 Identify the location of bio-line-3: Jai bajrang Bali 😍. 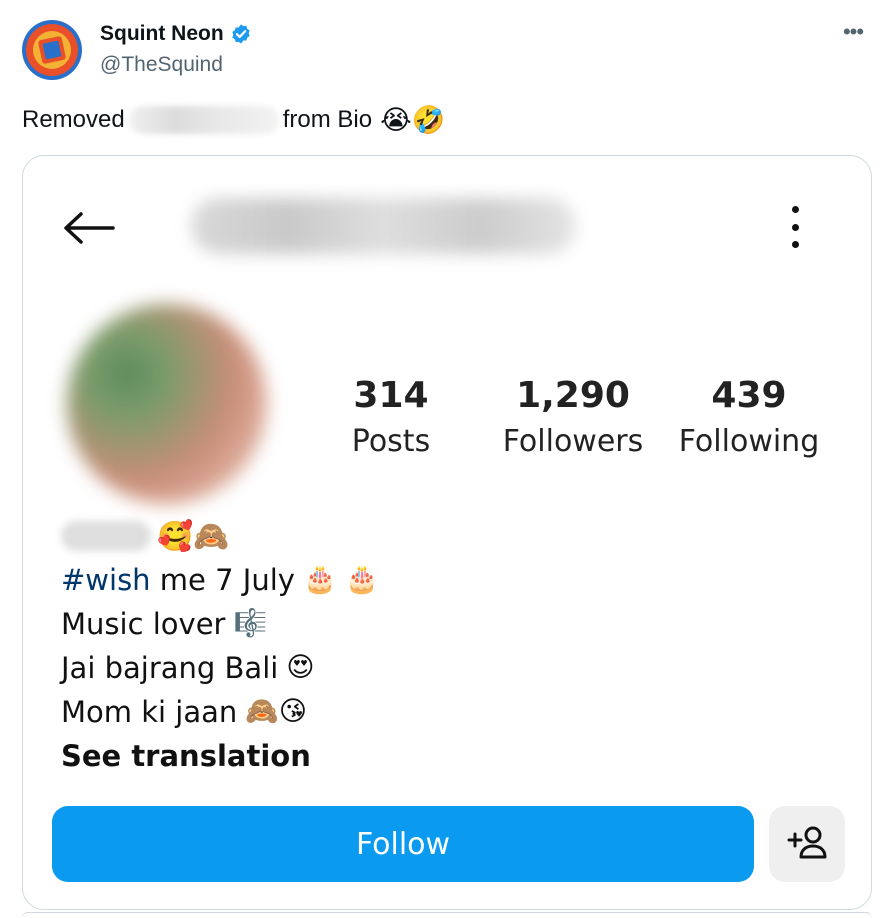
(220, 668).